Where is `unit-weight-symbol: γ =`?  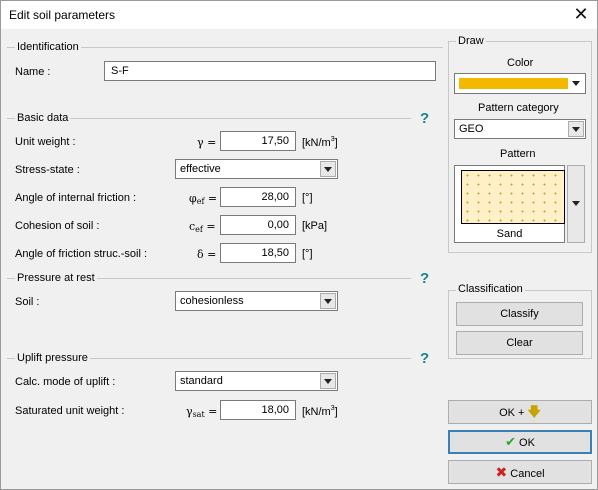
unit-weight-symbol: γ = is located at coordinates (207, 142).